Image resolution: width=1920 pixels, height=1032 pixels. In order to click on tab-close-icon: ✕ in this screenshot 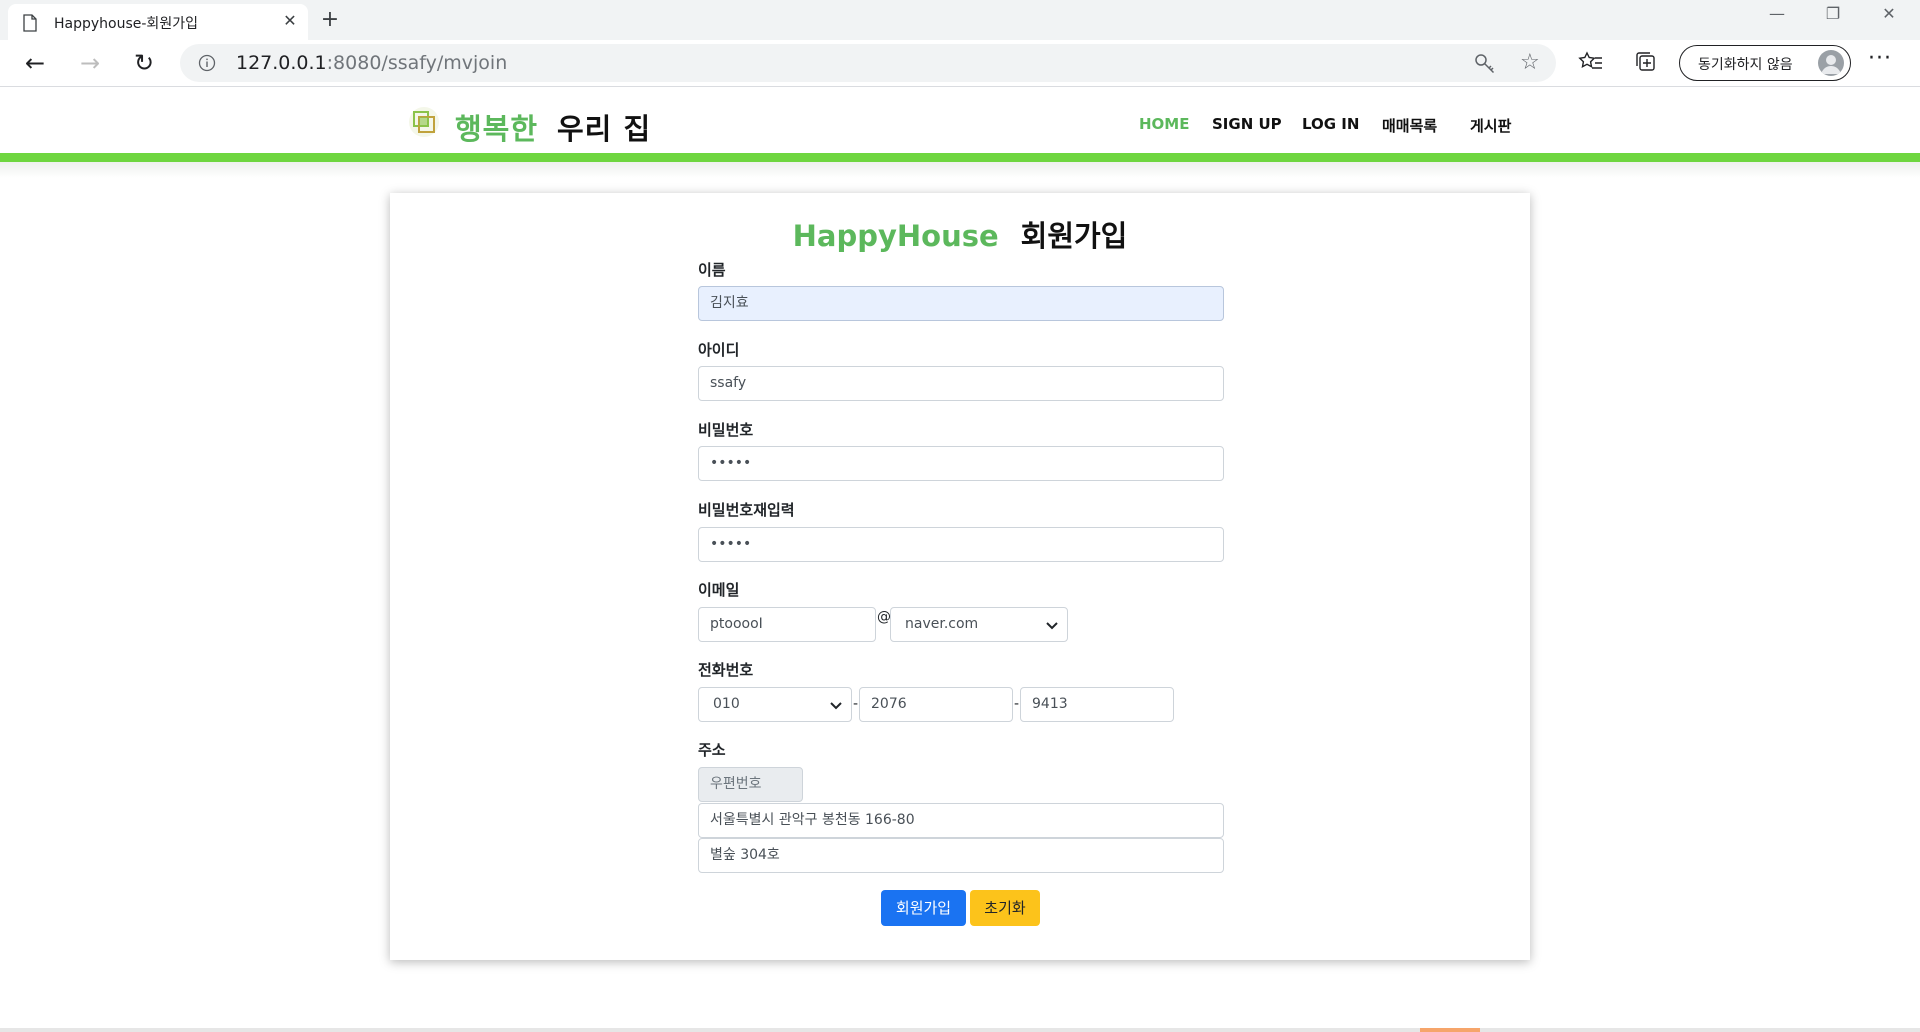, I will do `click(290, 21)`.